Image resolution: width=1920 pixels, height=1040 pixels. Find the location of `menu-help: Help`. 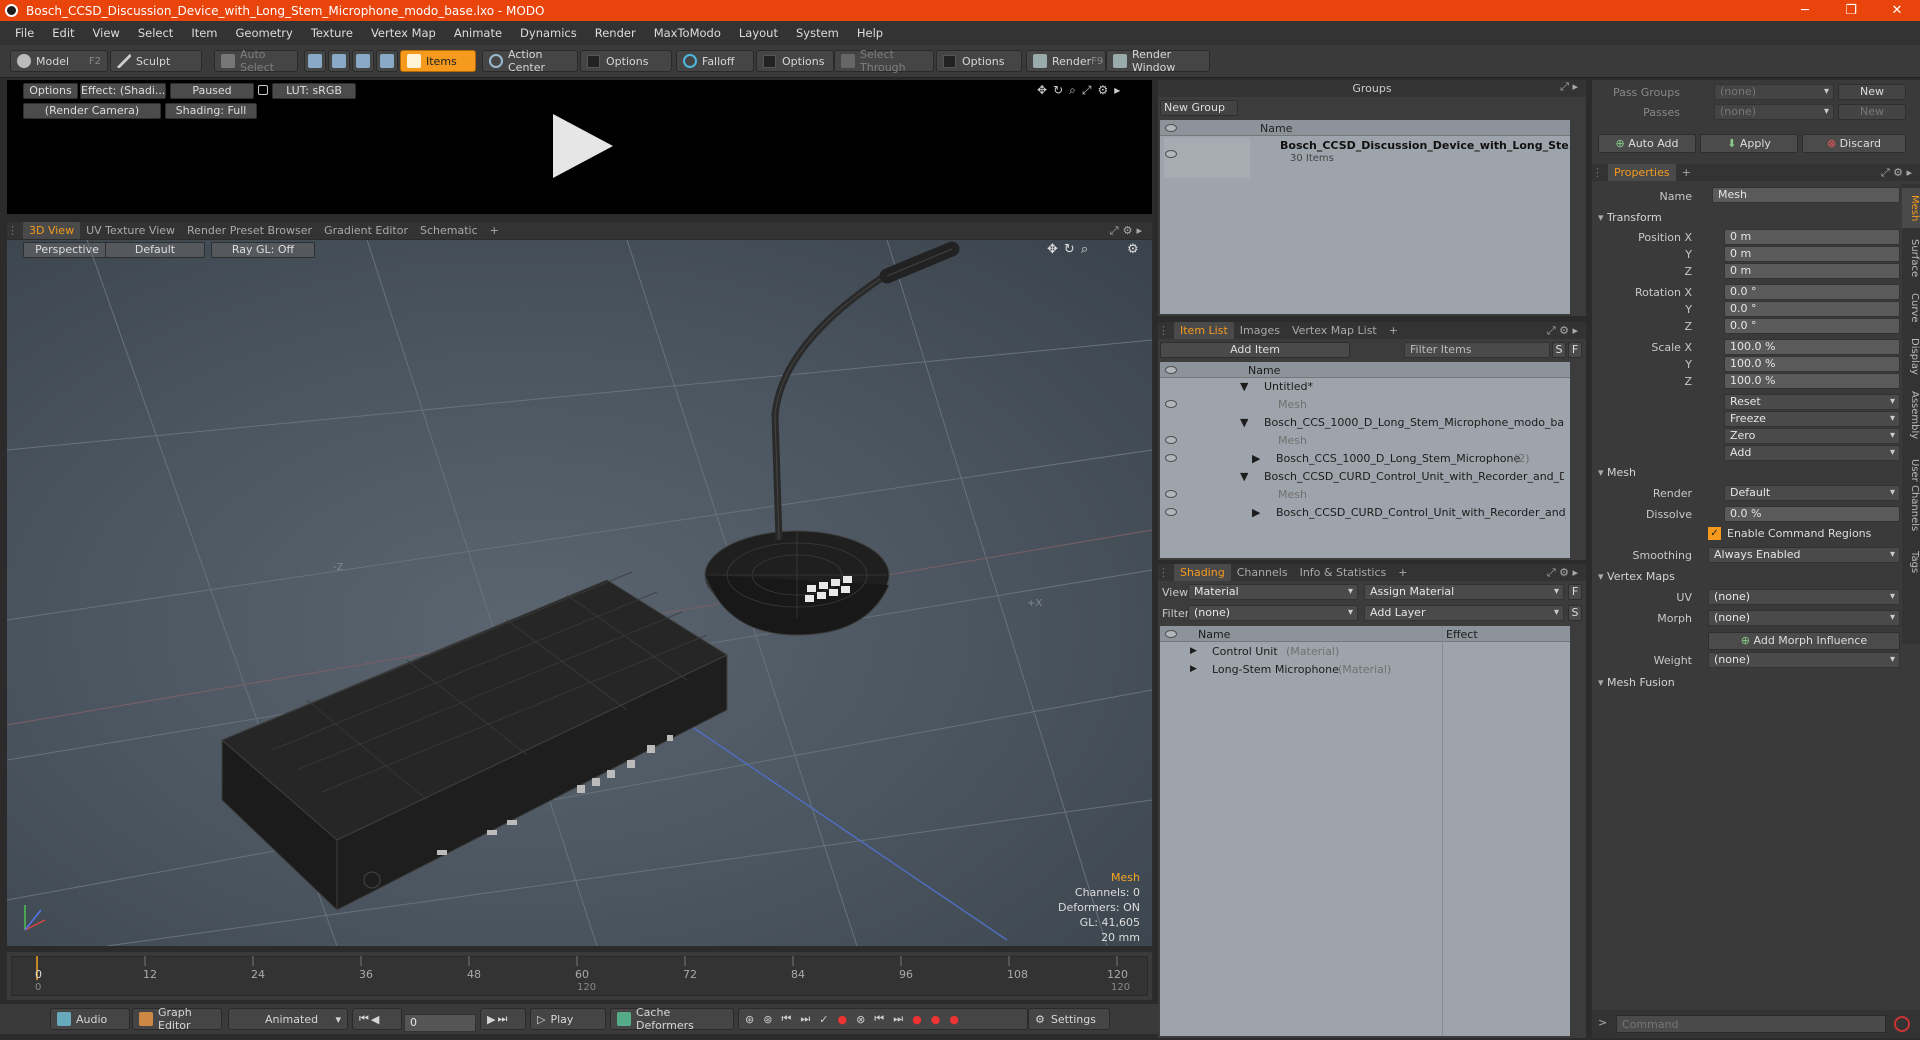

menu-help: Help is located at coordinates (870, 33).